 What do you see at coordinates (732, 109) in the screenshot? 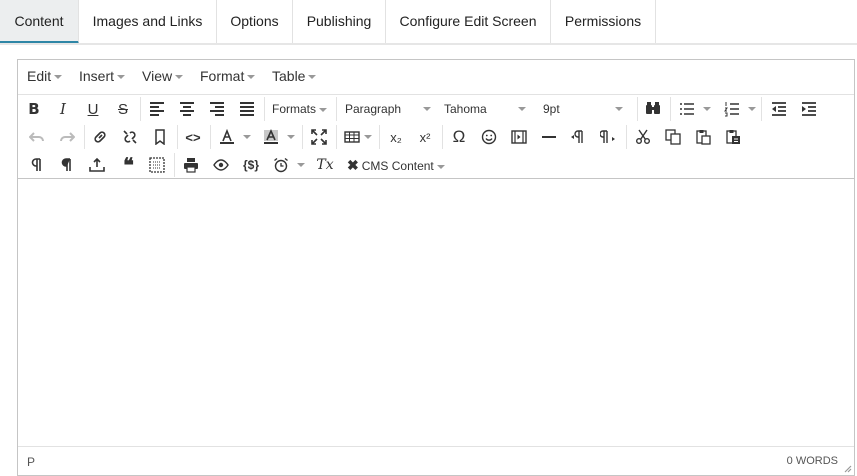
I see `numbered-list-button` at bounding box center [732, 109].